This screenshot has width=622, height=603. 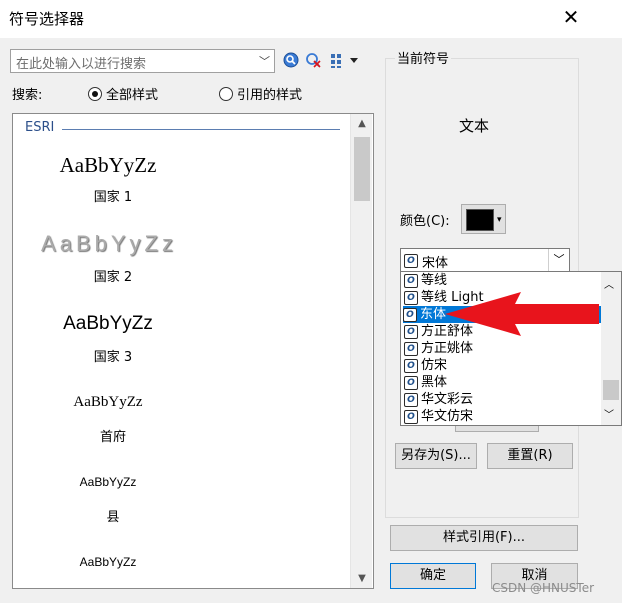 What do you see at coordinates (201, 129) in the screenshot?
I see `group-divider` at bounding box center [201, 129].